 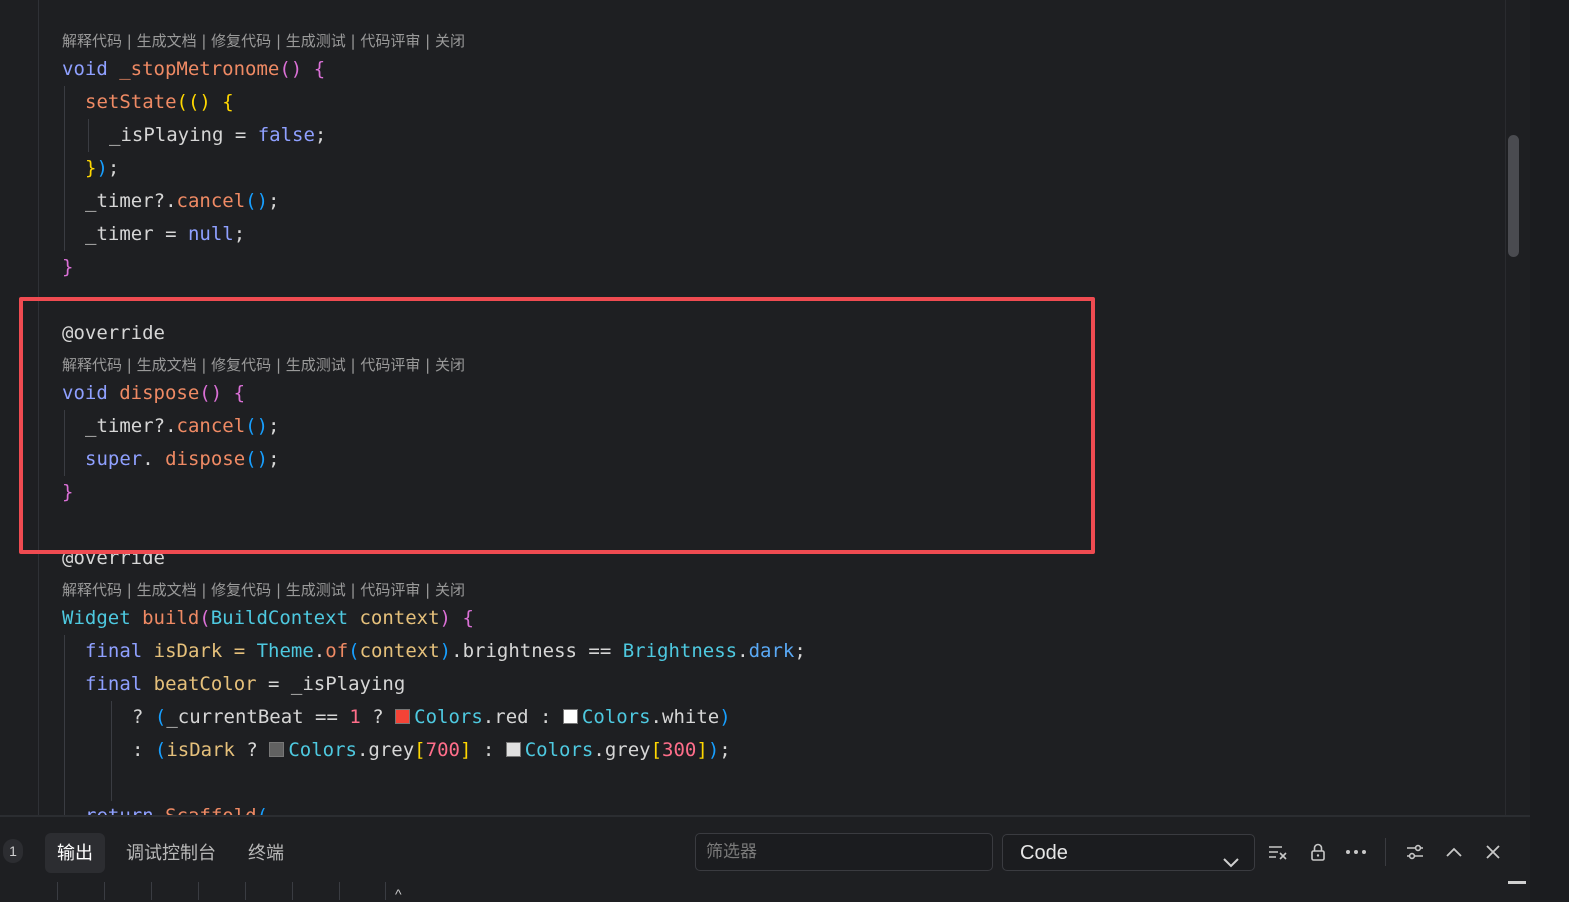 I want to click on color-swatch-grey700, so click(x=277, y=749).